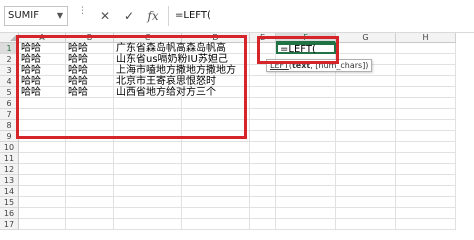 This screenshot has width=474, height=240. I want to click on cell-e15, so click(263, 202).